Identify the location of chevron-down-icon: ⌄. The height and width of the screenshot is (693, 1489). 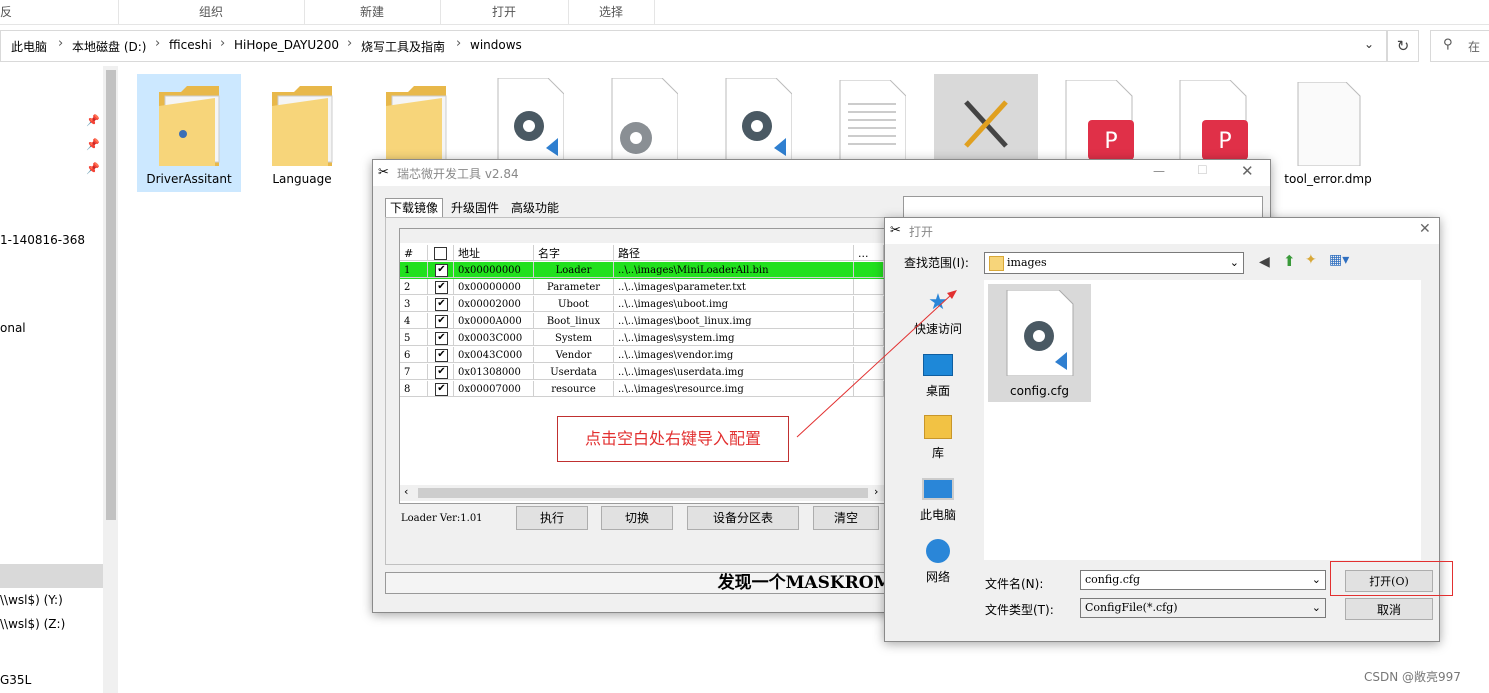
(1369, 44).